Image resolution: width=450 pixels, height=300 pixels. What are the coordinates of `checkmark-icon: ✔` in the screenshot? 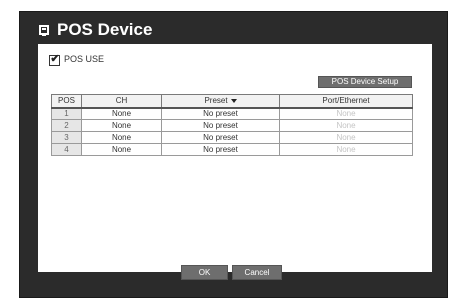 It's located at (55, 59).